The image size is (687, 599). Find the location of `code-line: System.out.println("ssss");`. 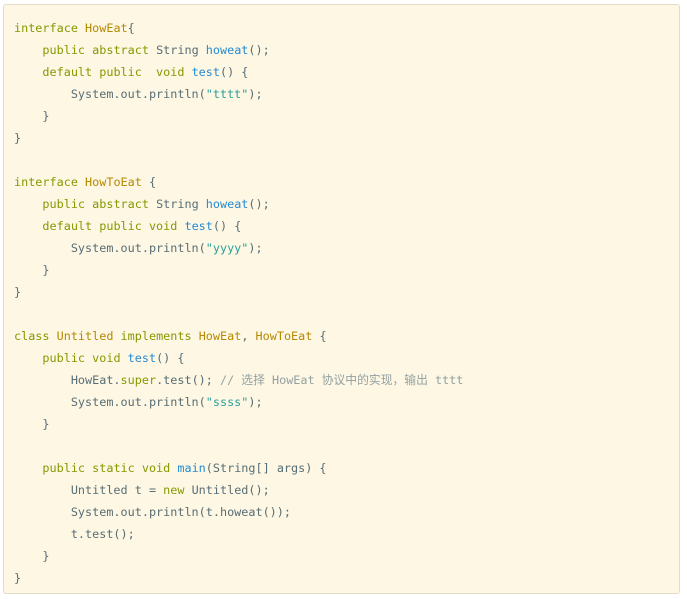

code-line: System.out.println("ssss"); is located at coordinates (238, 402).